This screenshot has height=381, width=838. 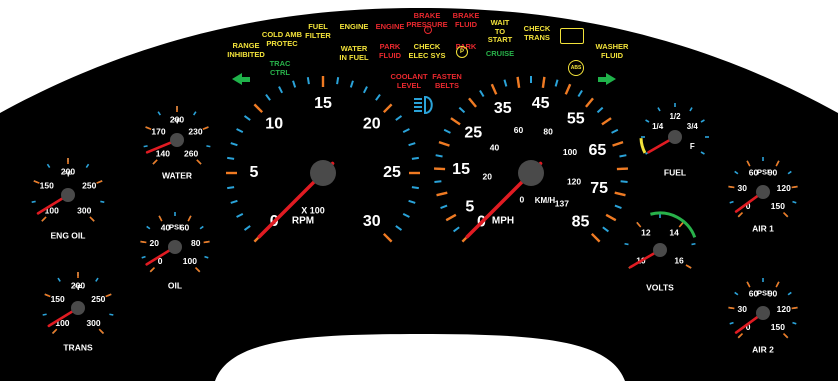 I want to click on speedo-label: MPH, so click(x=503, y=221).